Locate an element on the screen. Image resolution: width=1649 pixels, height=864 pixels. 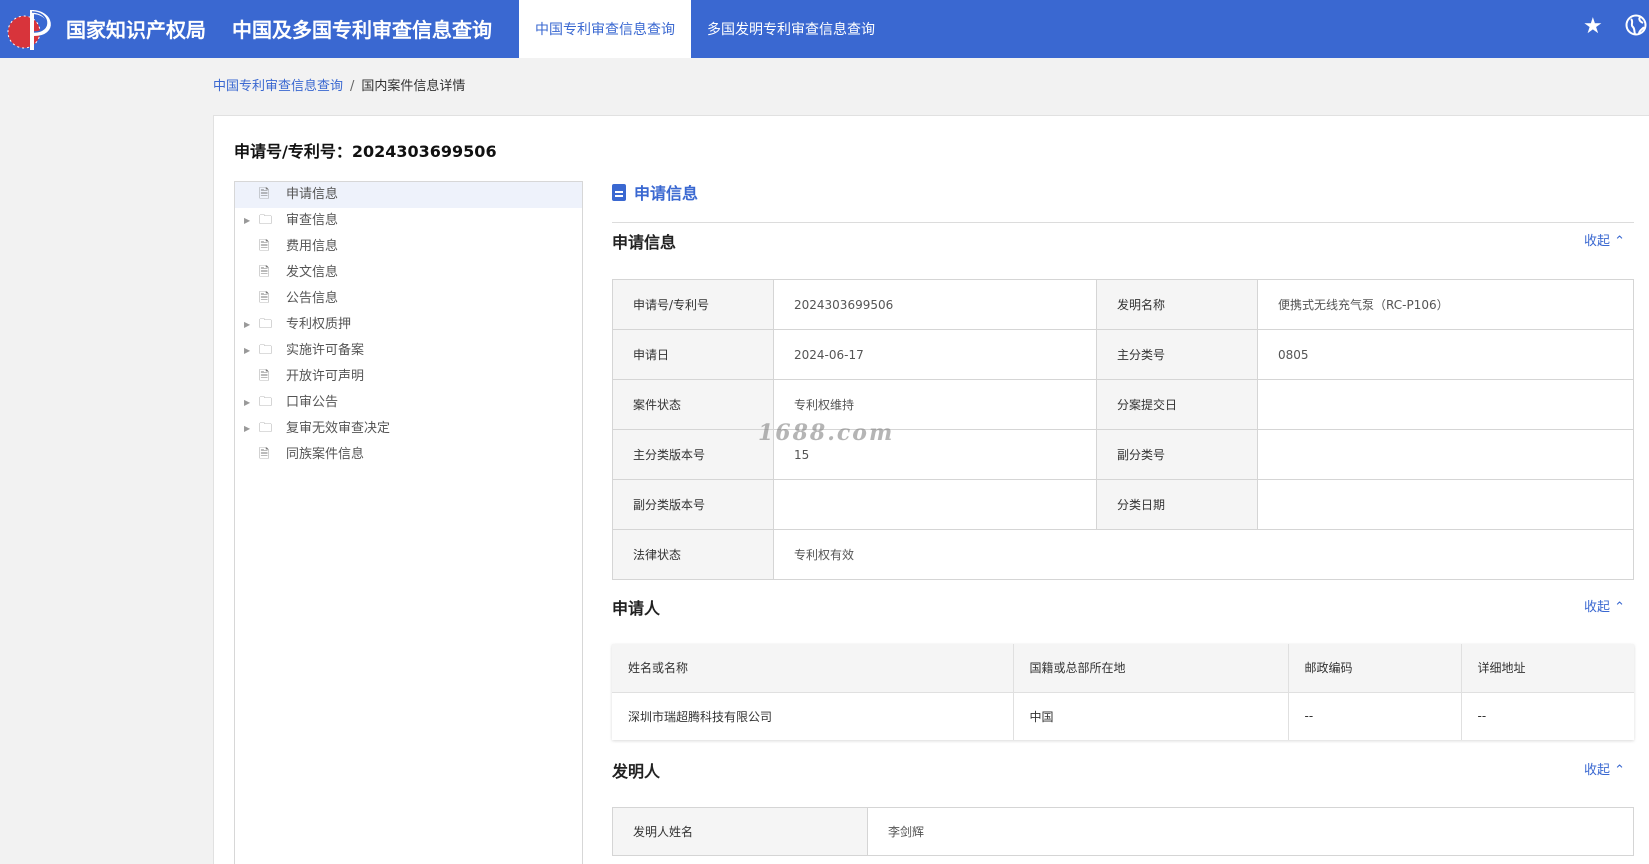
tree-item-oral-hearing: ▶ 🗀 口审公告 is located at coordinates (408, 403).